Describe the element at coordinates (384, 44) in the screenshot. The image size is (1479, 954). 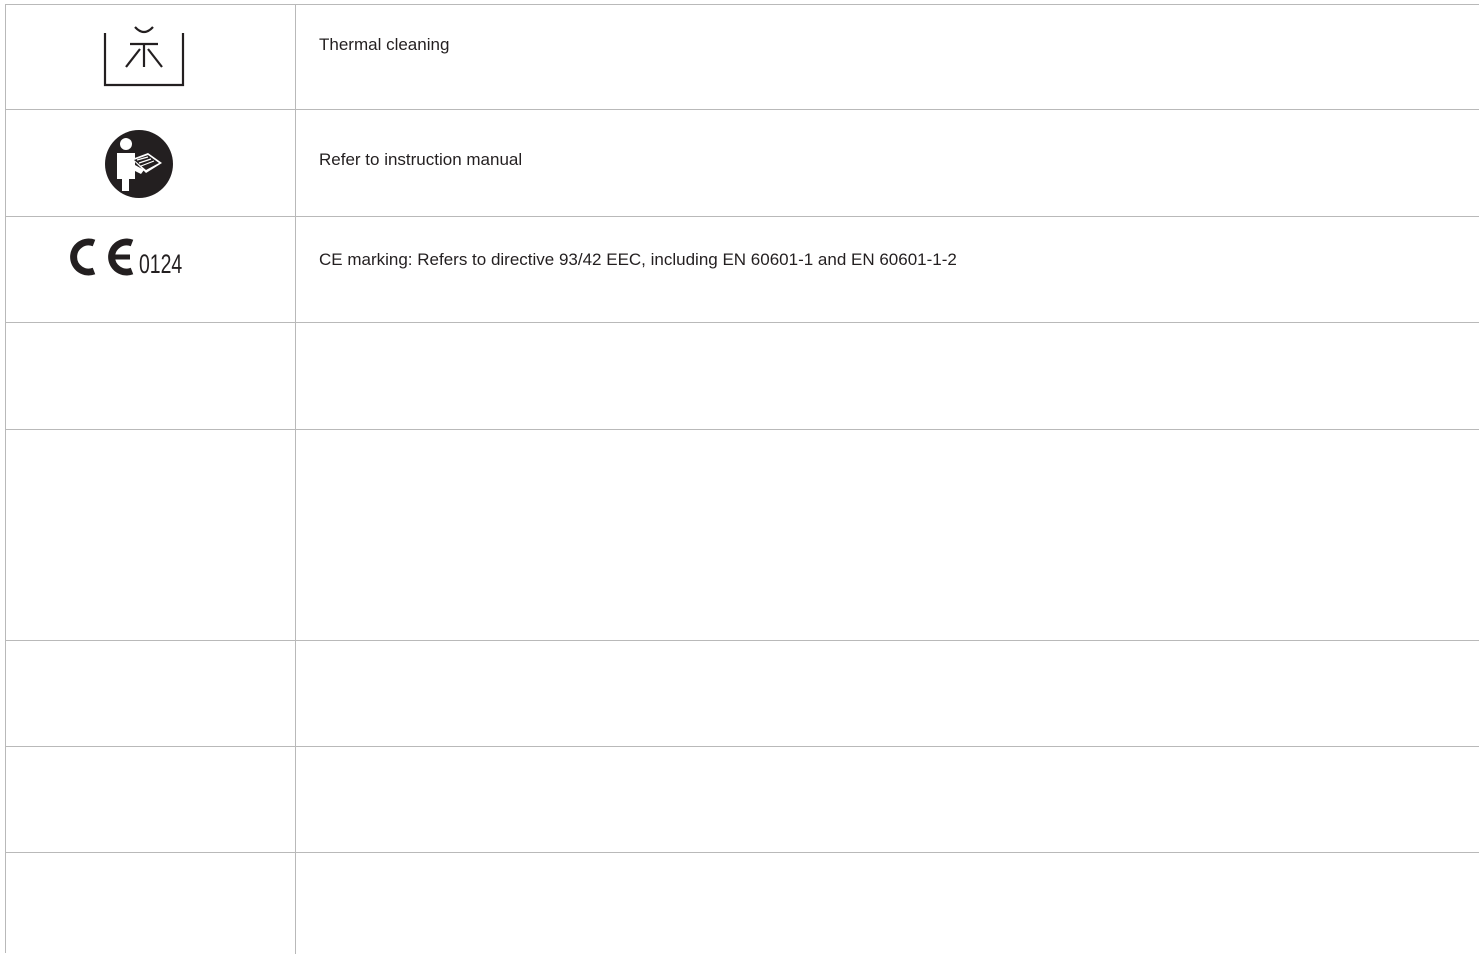
I see `description-text: Thermal cleaning` at that location.